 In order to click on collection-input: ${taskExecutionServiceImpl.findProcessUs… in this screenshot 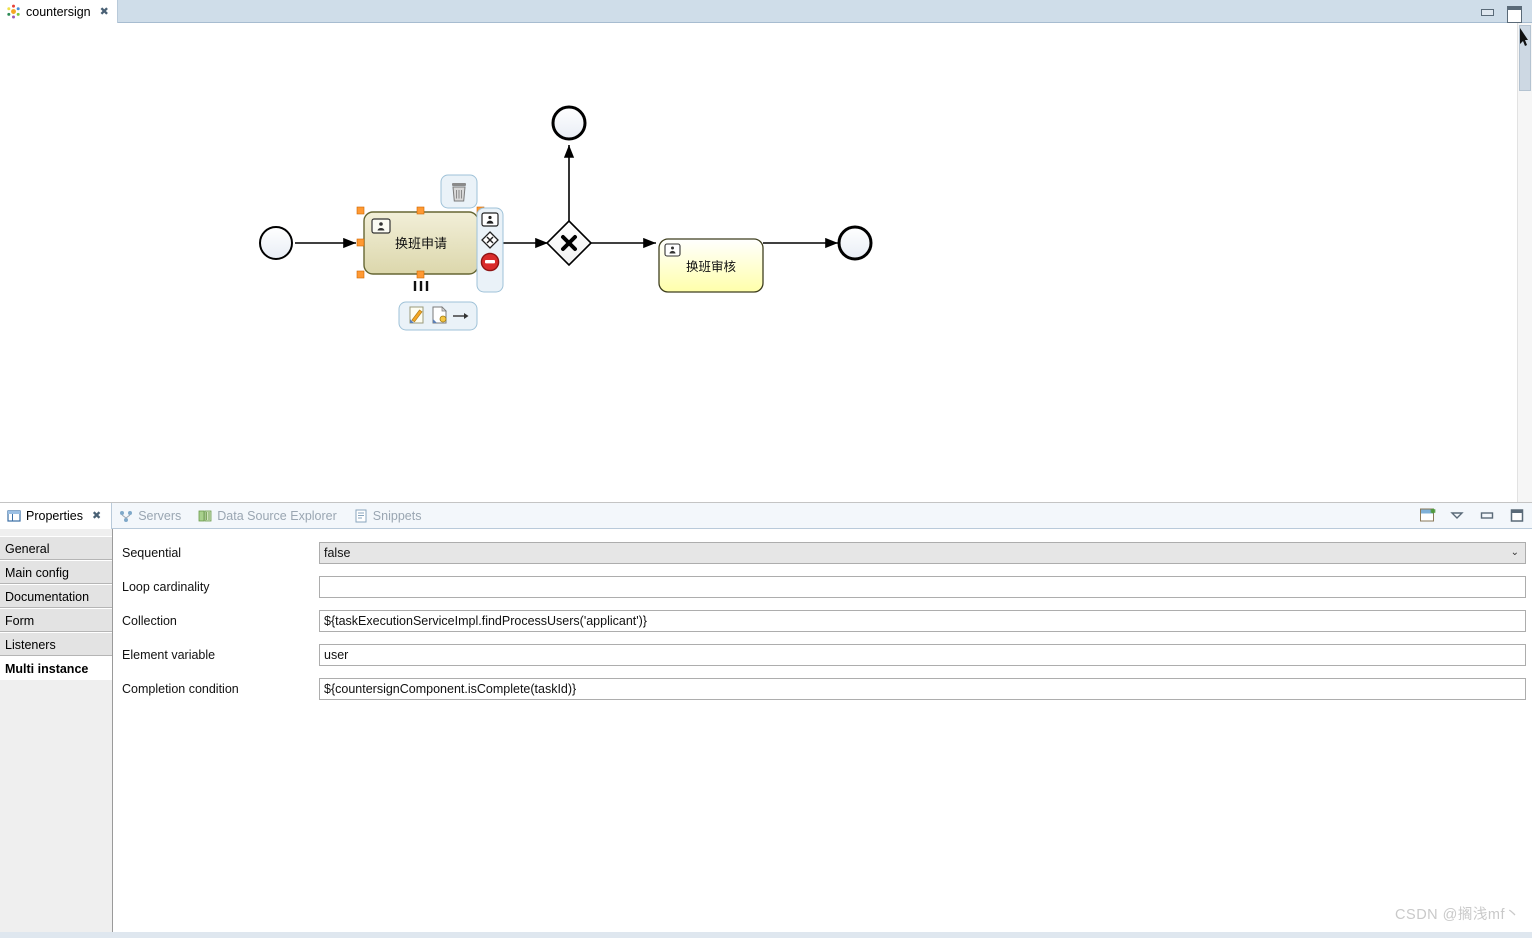, I will do `click(922, 621)`.